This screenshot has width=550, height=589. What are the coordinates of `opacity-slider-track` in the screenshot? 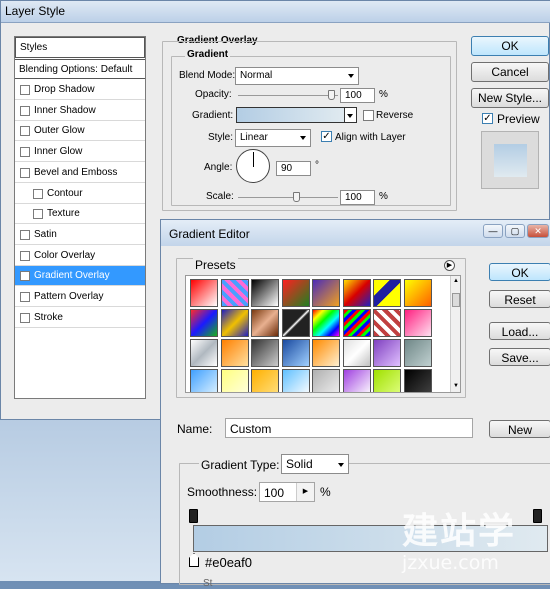 It's located at (288, 95).